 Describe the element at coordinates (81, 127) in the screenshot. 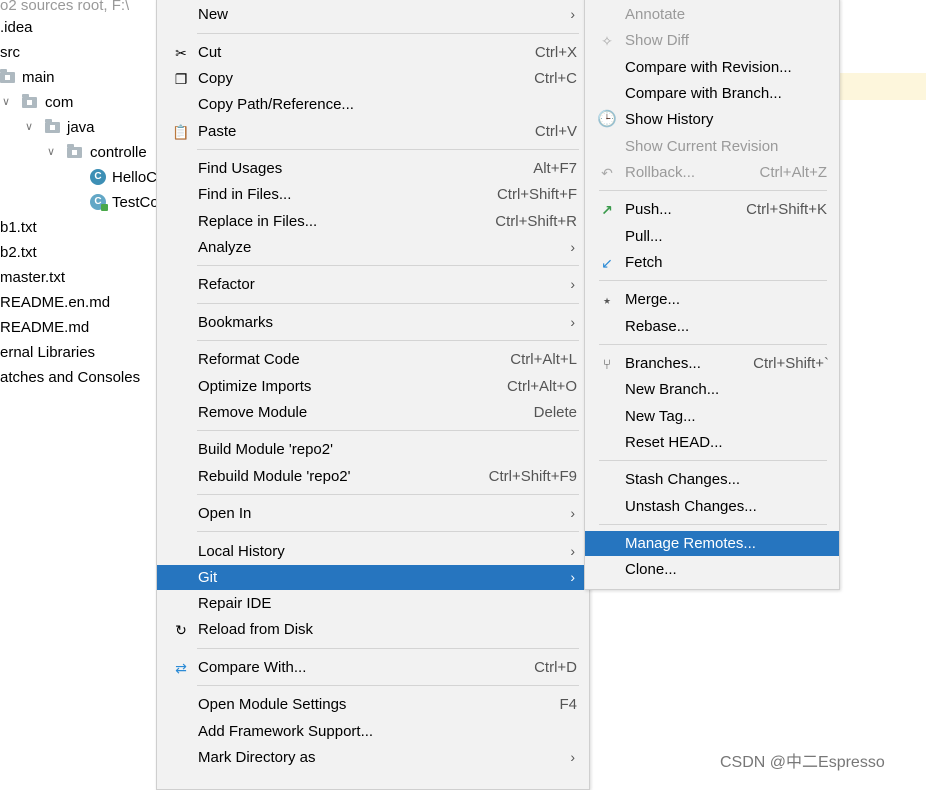

I see `tree-item-label: java` at that location.